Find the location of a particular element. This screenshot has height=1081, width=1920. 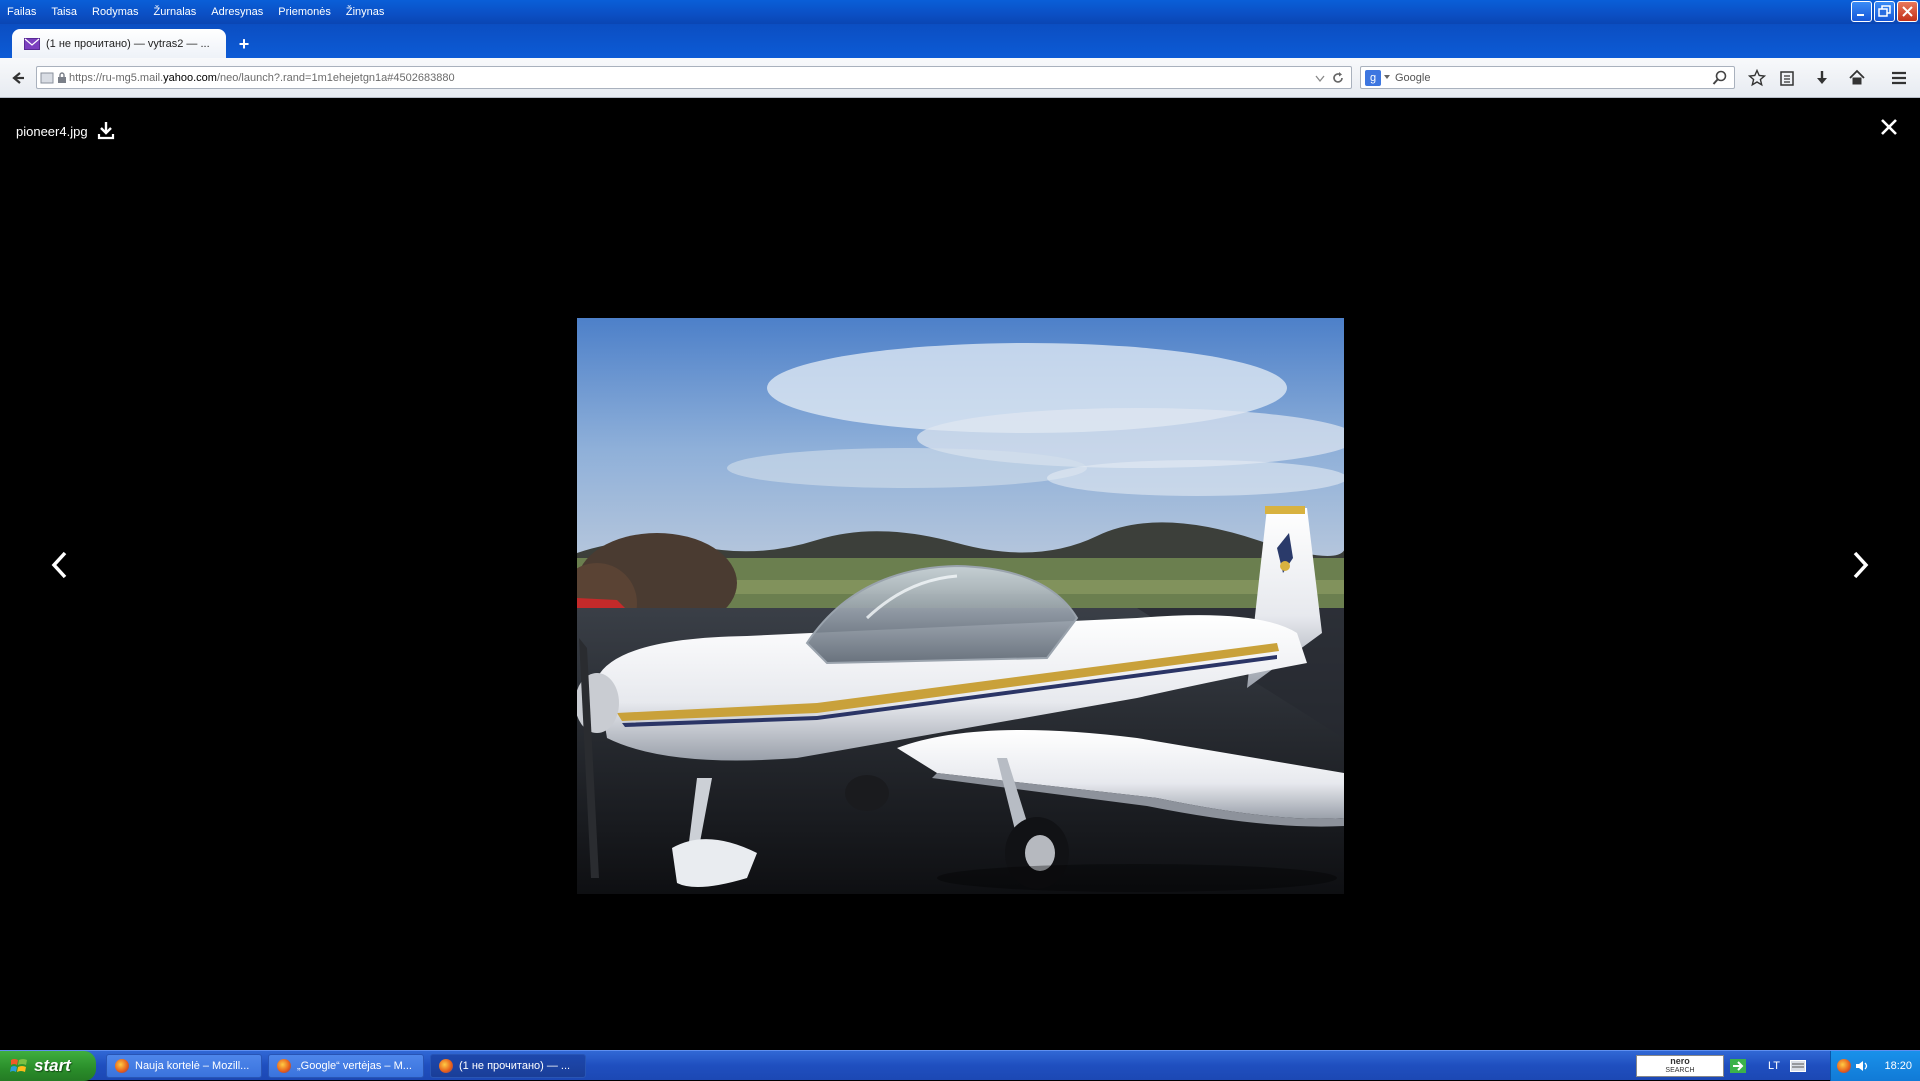

search-placeholder: Google is located at coordinates (1413, 77).